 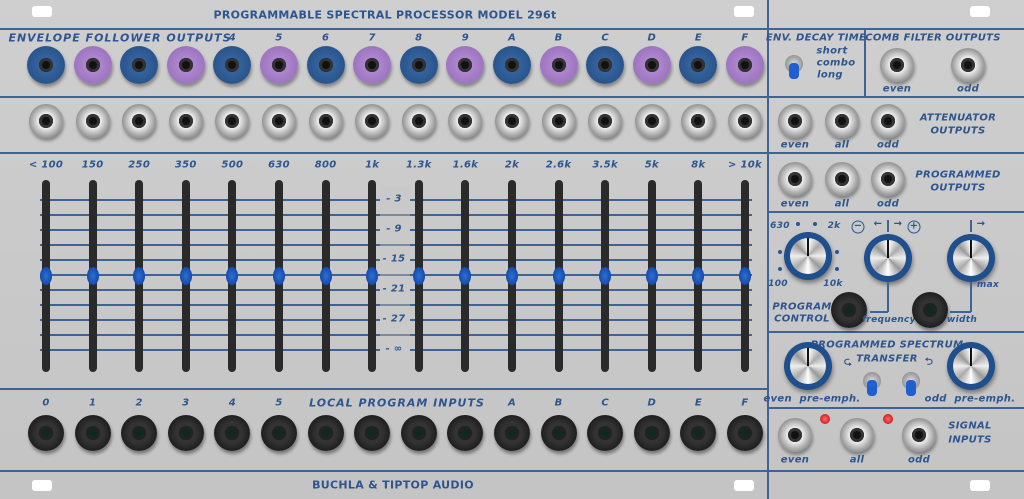 I want to click on signal-all-jack, so click(x=857, y=435).